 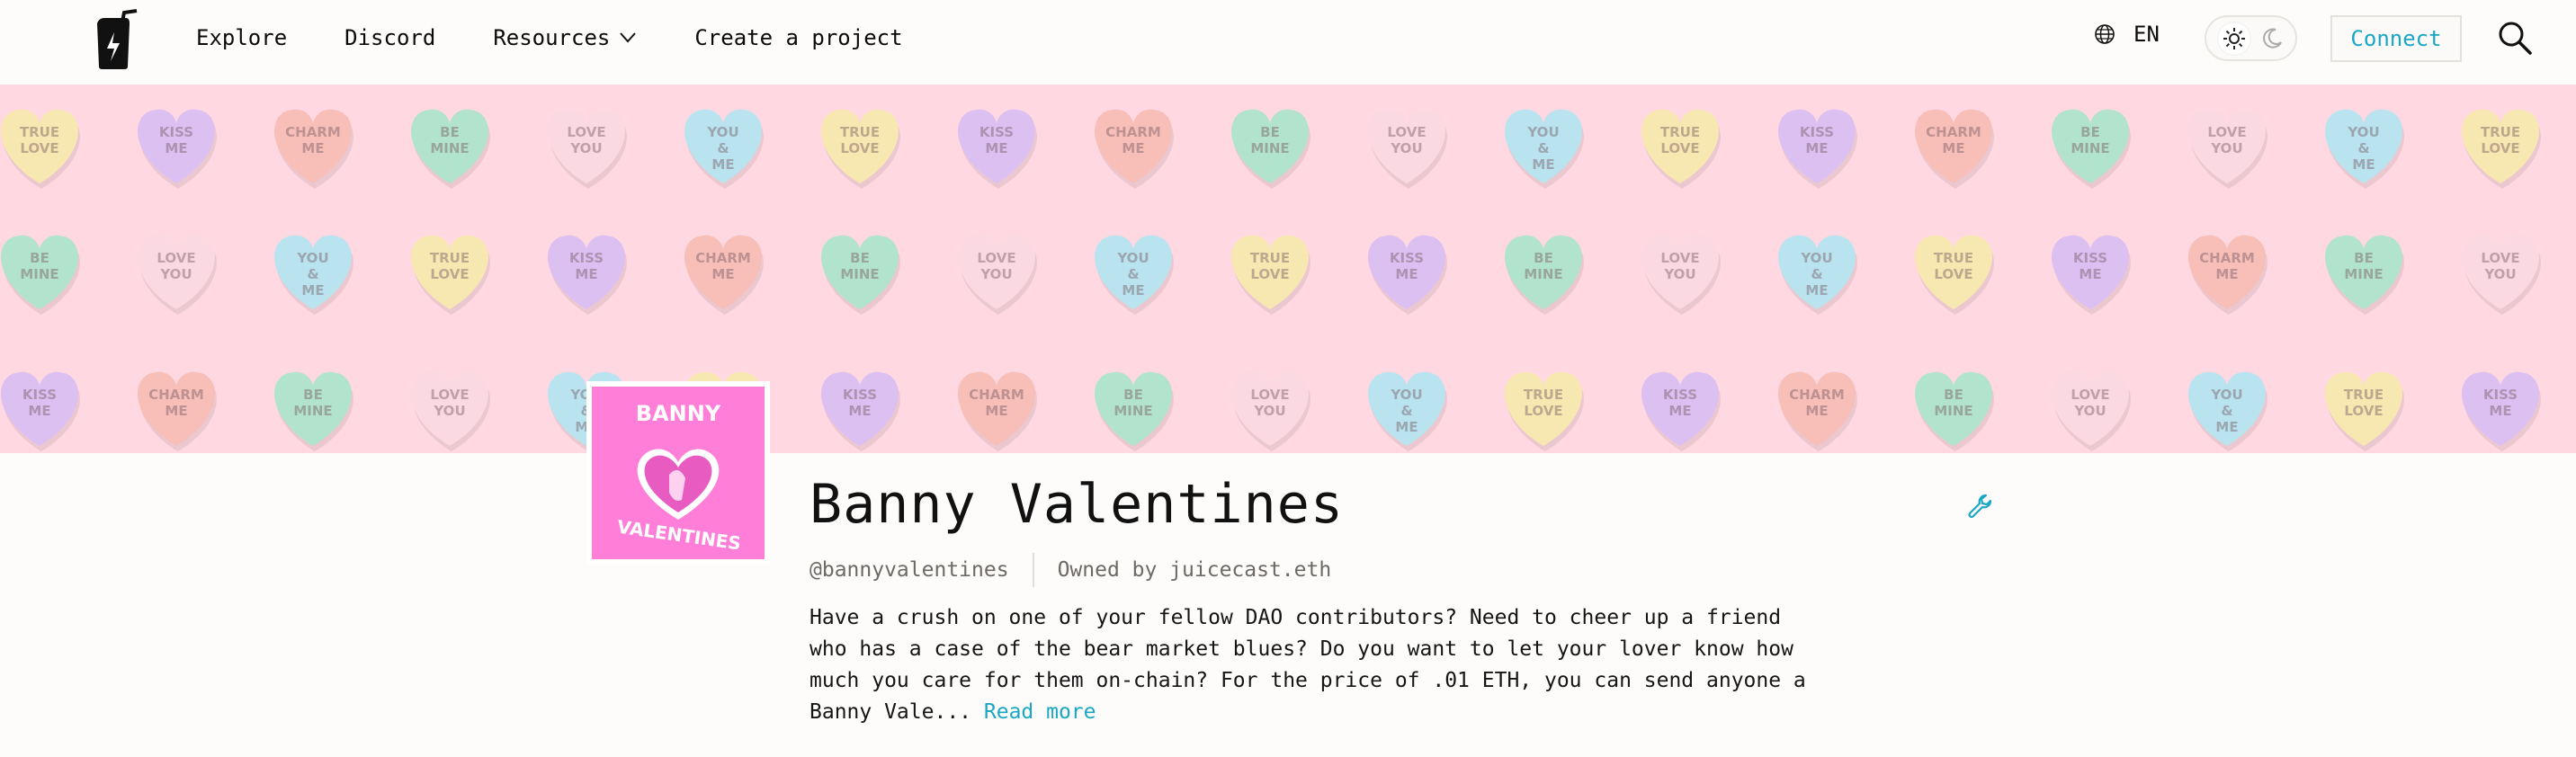 What do you see at coordinates (1033, 570) in the screenshot?
I see `meta-divider` at bounding box center [1033, 570].